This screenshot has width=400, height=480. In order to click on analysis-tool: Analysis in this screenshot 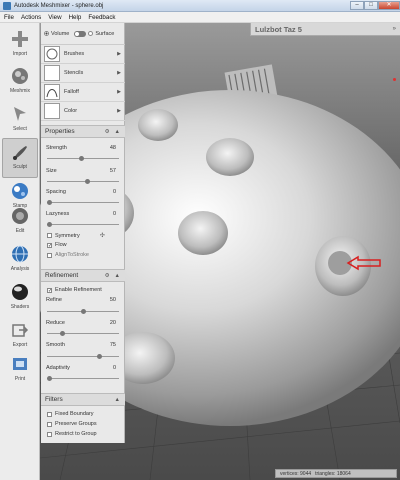, I will do `click(20, 261)`.